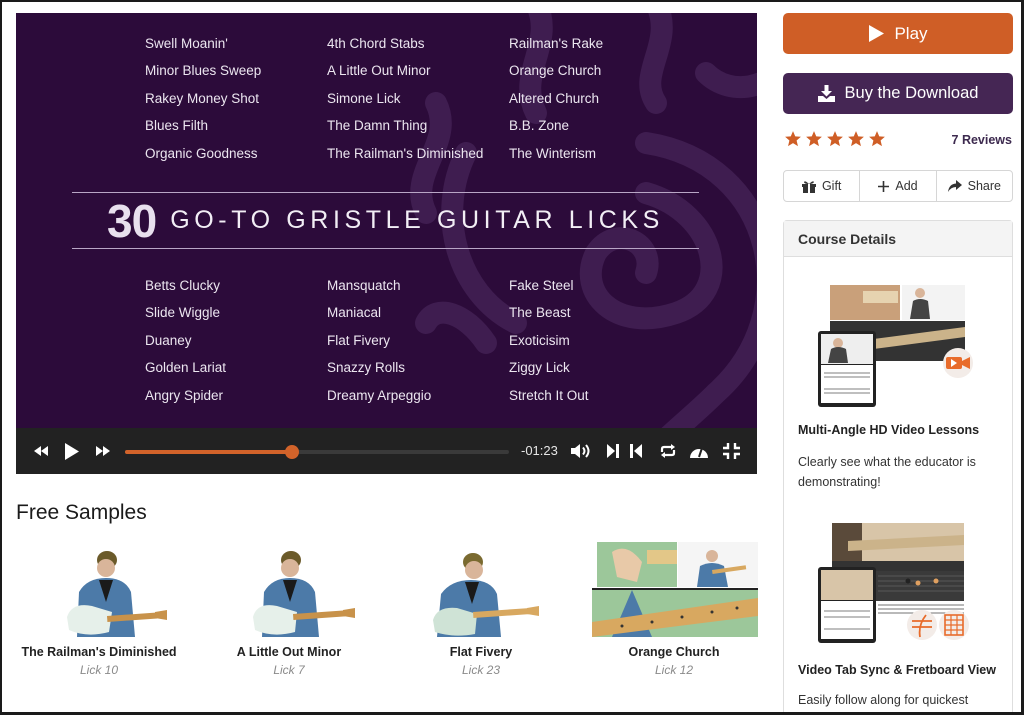 The width and height of the screenshot is (1024, 715). I want to click on lick-item: Golden Lariat, so click(186, 368).